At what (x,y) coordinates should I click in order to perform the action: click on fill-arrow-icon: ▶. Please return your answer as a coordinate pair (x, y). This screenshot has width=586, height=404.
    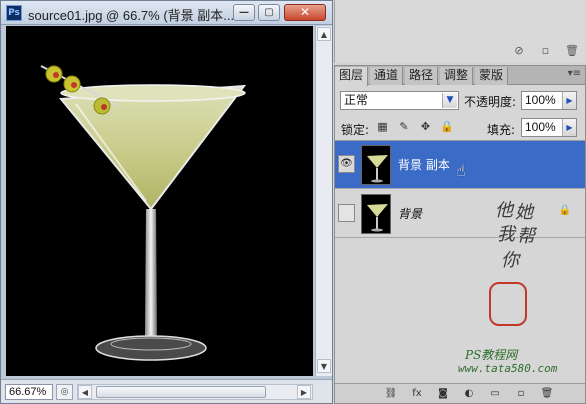
    Looking at the image, I should click on (569, 127).